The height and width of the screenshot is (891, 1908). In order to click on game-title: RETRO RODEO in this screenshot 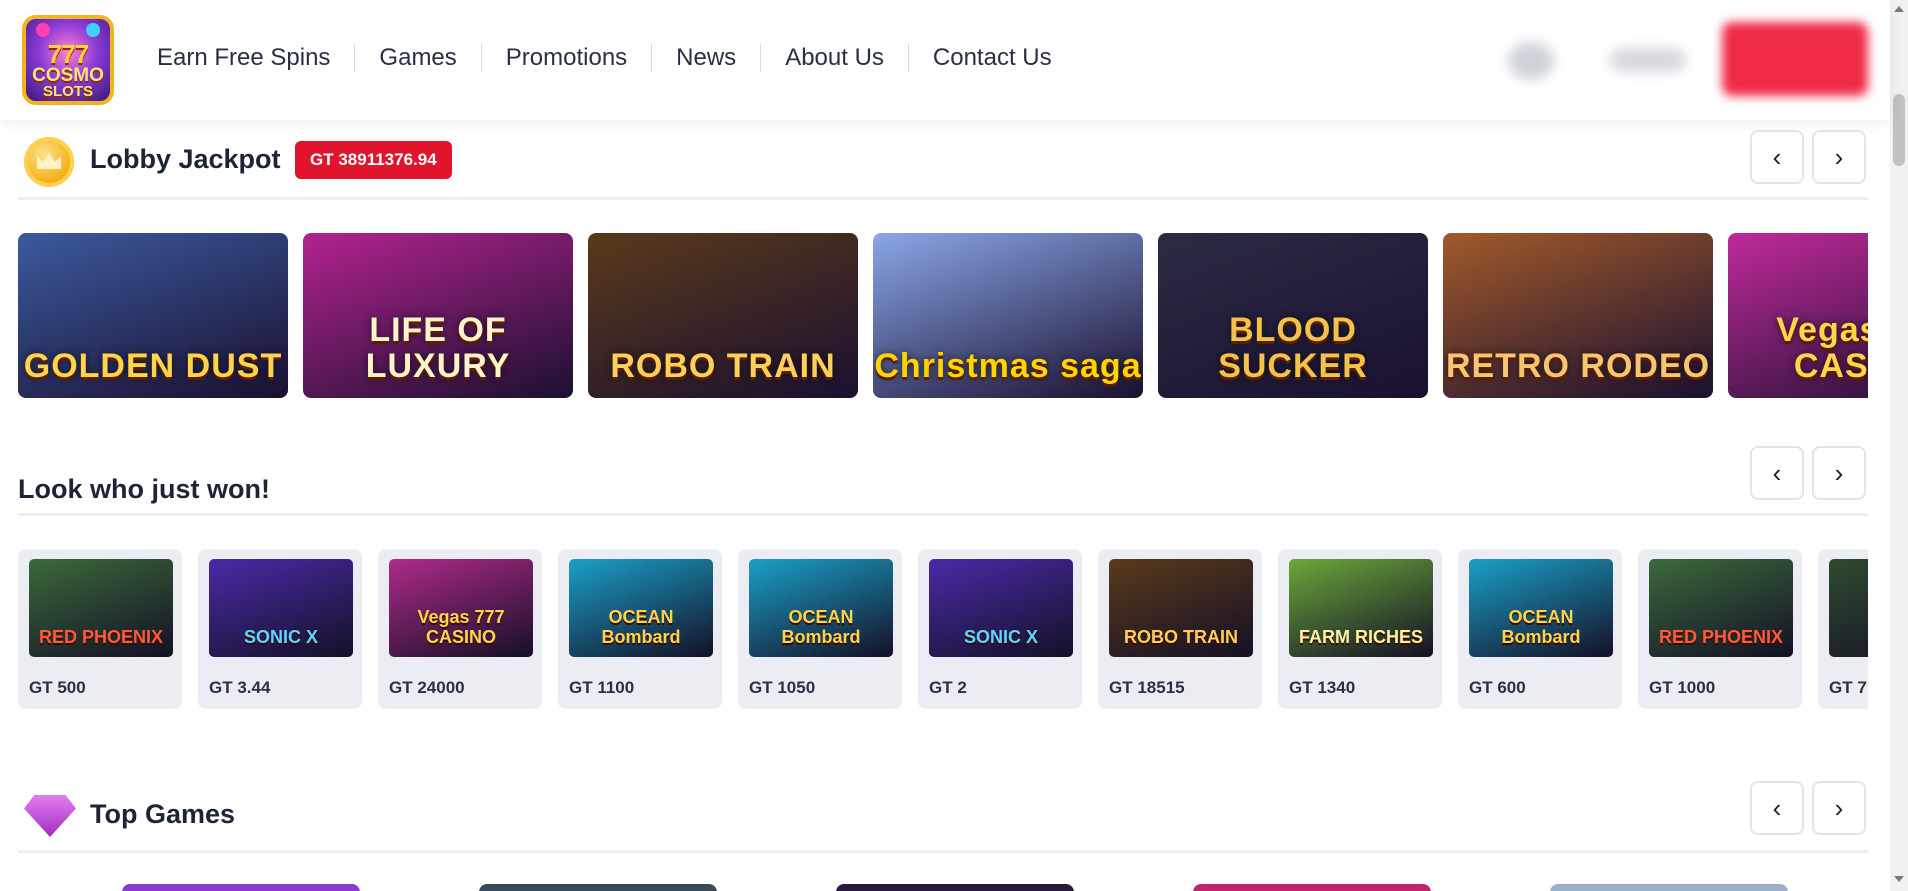, I will do `click(1578, 366)`.